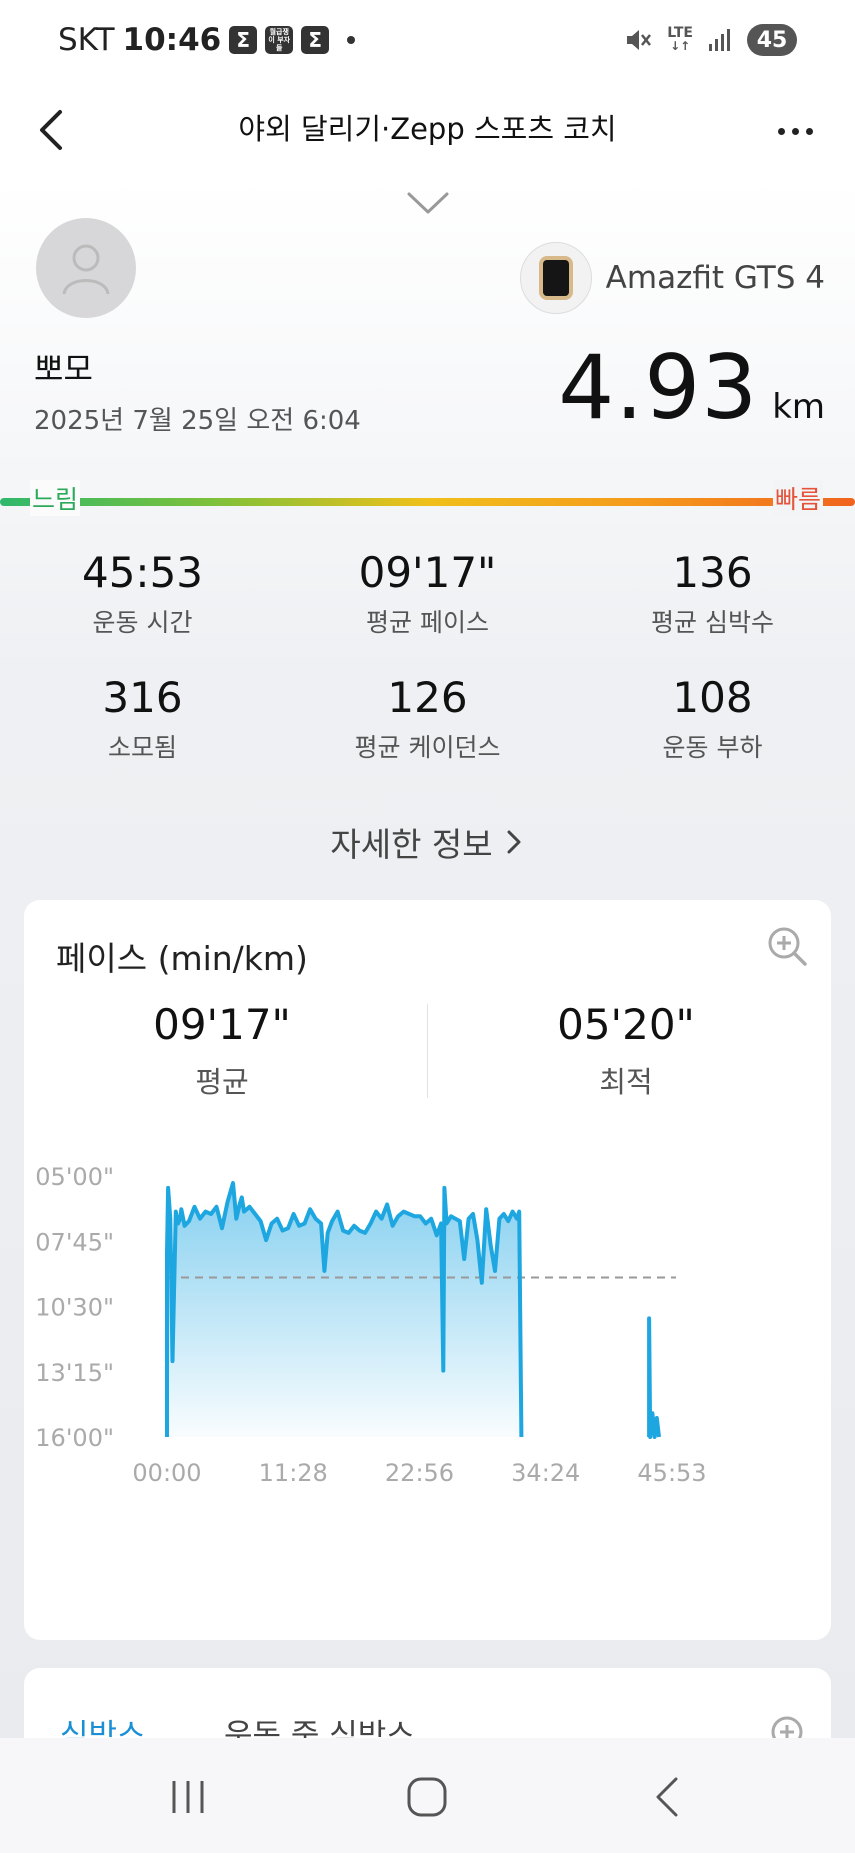 The height and width of the screenshot is (1853, 855). I want to click on title-bar: 야외 달리기·Zepp 스포츠 코치, so click(427, 130).